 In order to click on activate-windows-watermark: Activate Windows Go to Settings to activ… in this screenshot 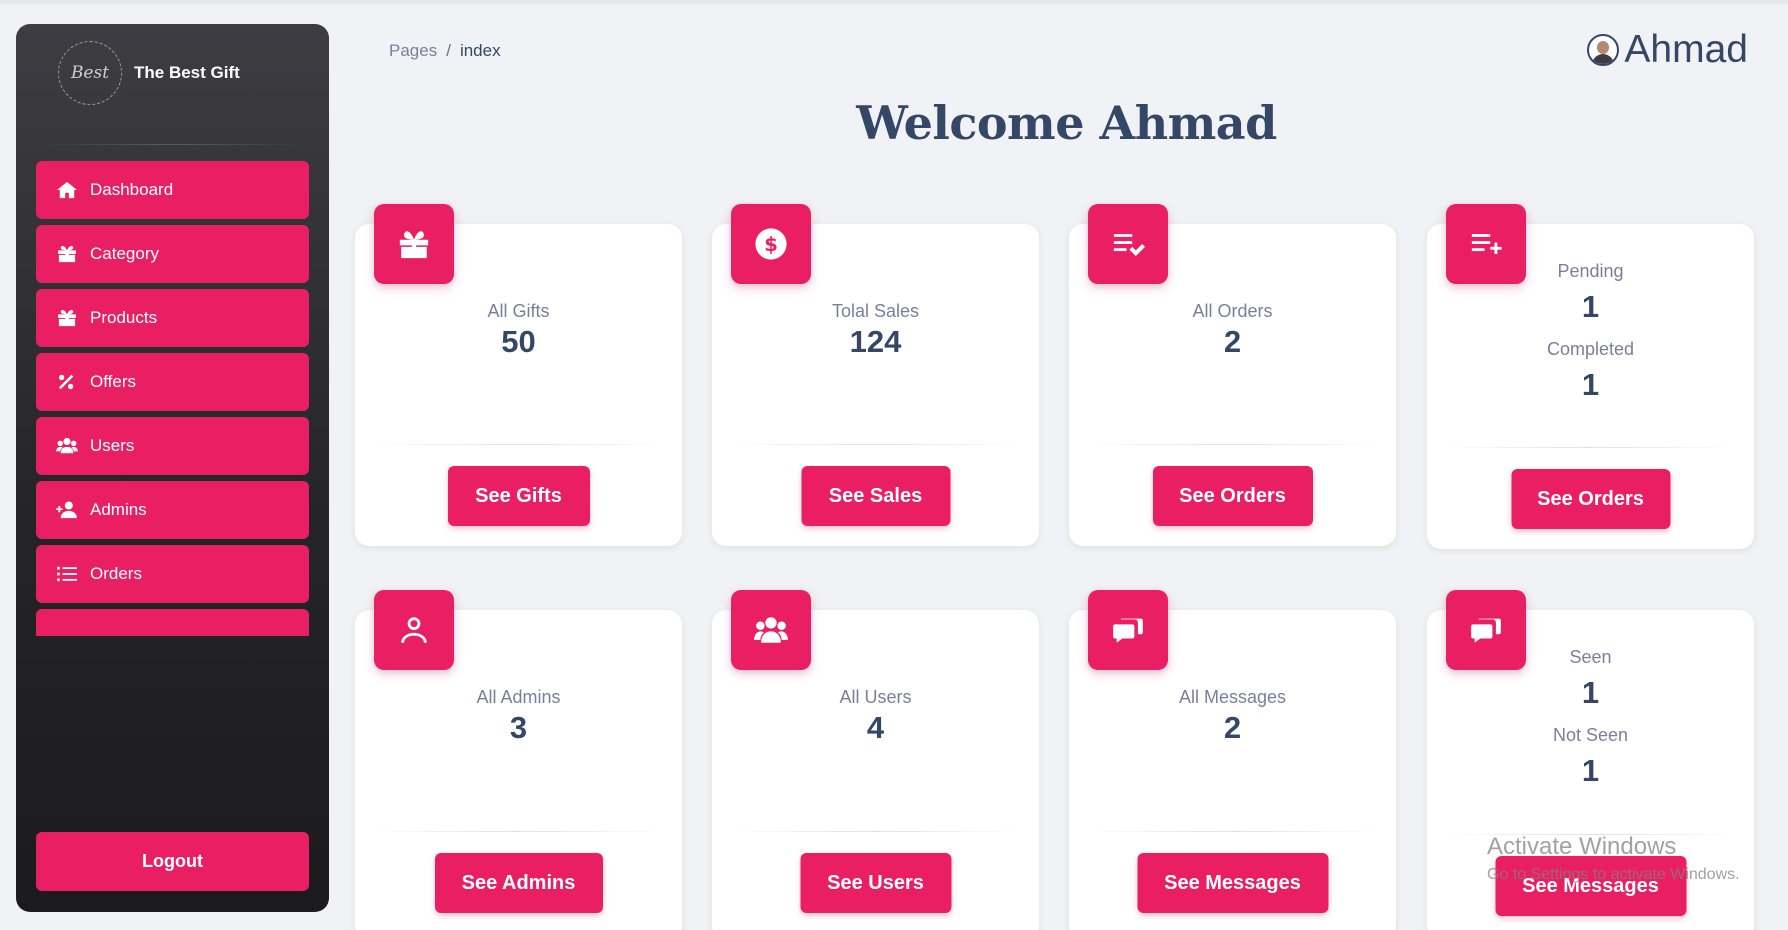, I will do `click(1613, 858)`.